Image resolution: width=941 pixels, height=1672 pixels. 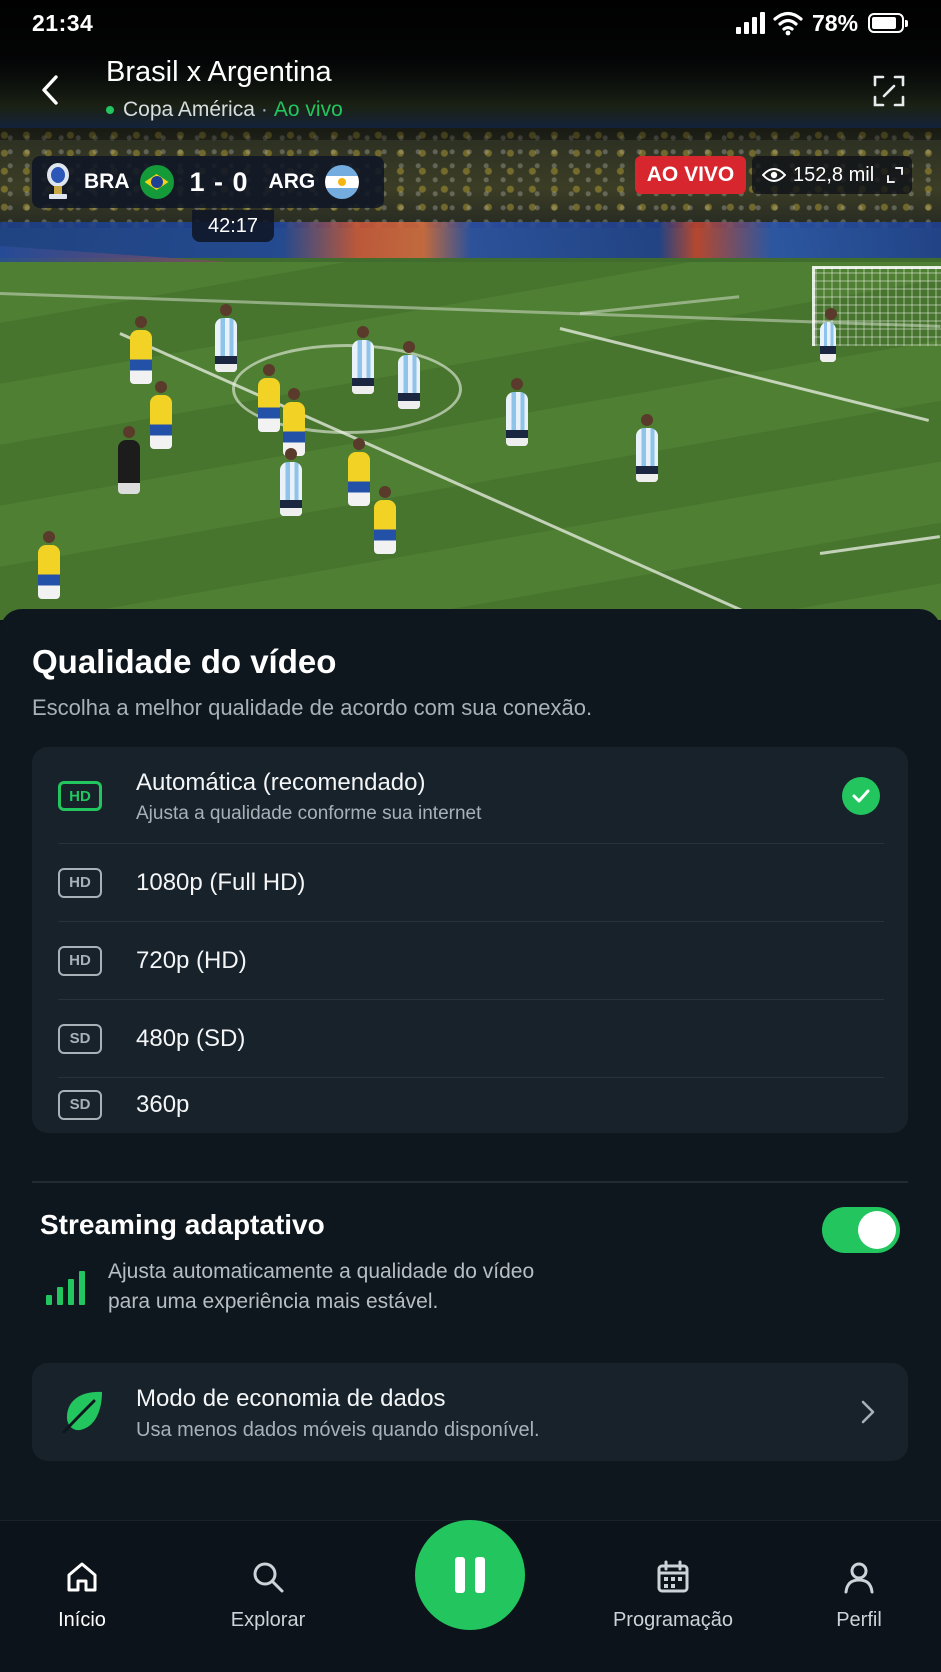 What do you see at coordinates (281, 782) in the screenshot?
I see `quality-option-label: Automática (recomendado)` at bounding box center [281, 782].